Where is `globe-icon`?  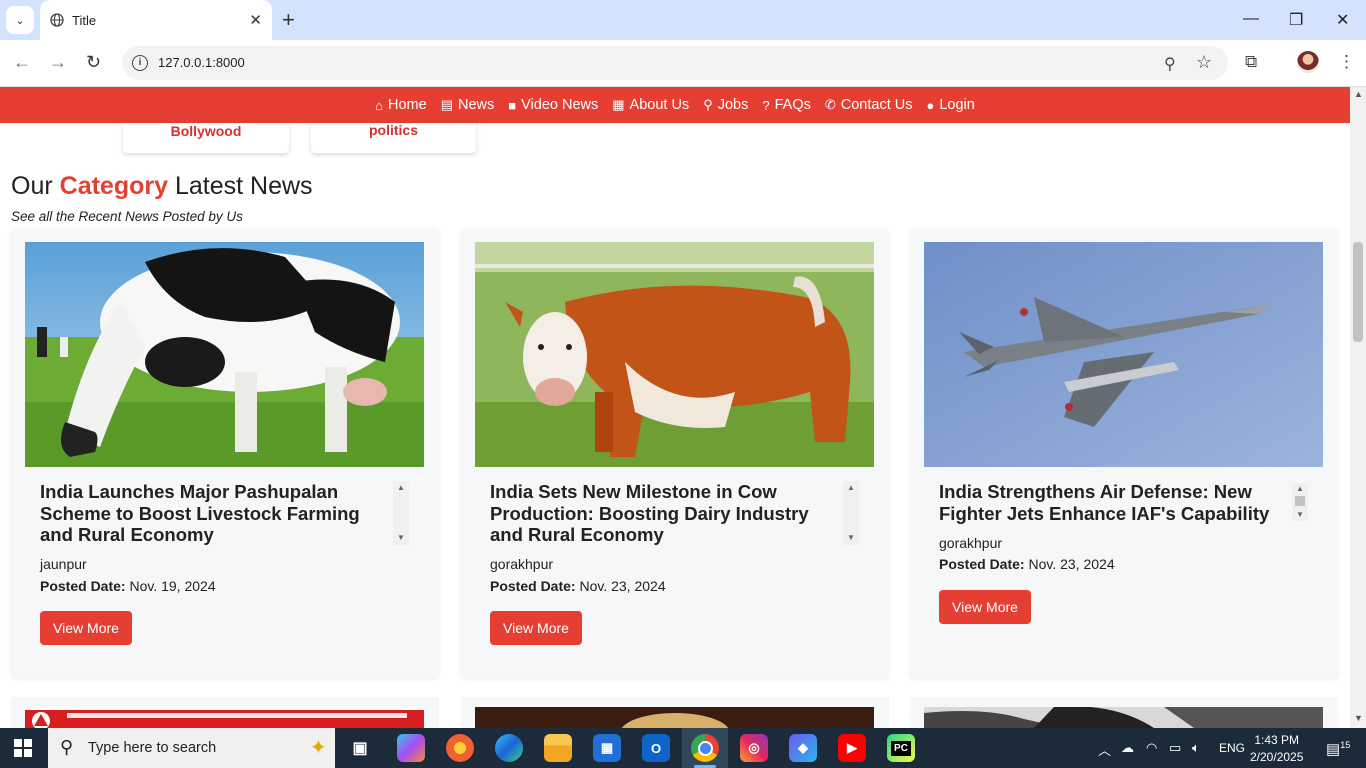
globe-icon is located at coordinates (57, 20).